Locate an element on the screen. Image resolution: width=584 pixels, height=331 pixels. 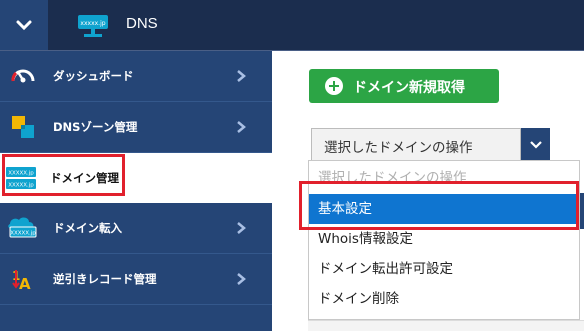
sidebar-item-reverse-record: 1 A 逆引きレコード管理 is located at coordinates (136, 279).